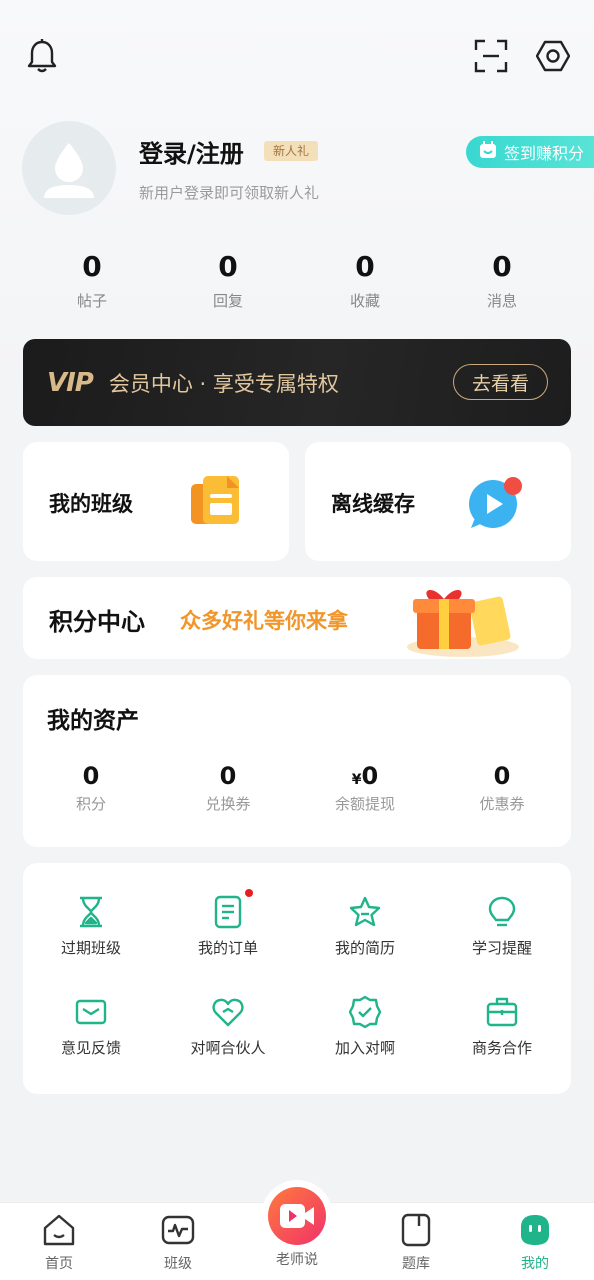 This screenshot has width=594, height=1280. I want to click on tool-expired-classes: 过期班级, so click(91, 926).